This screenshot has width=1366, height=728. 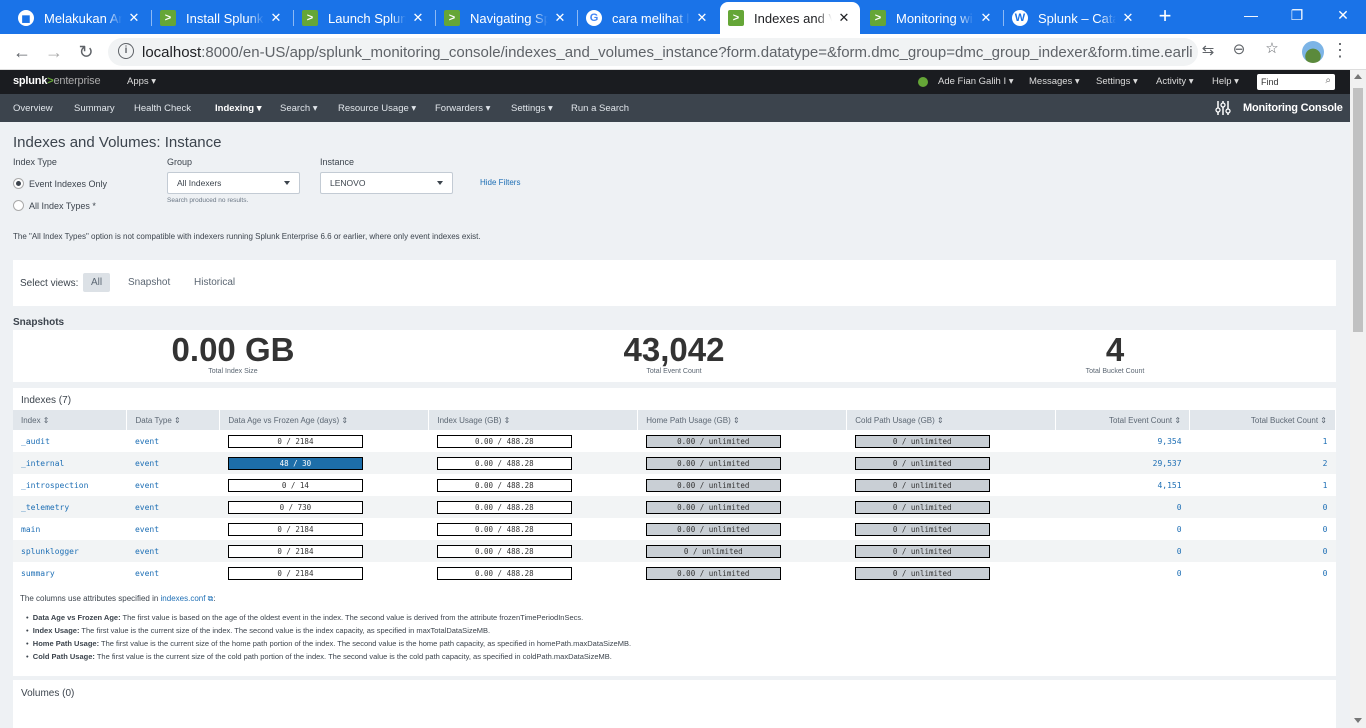 I want to click on col-index: Index ⇕, so click(x=70, y=420).